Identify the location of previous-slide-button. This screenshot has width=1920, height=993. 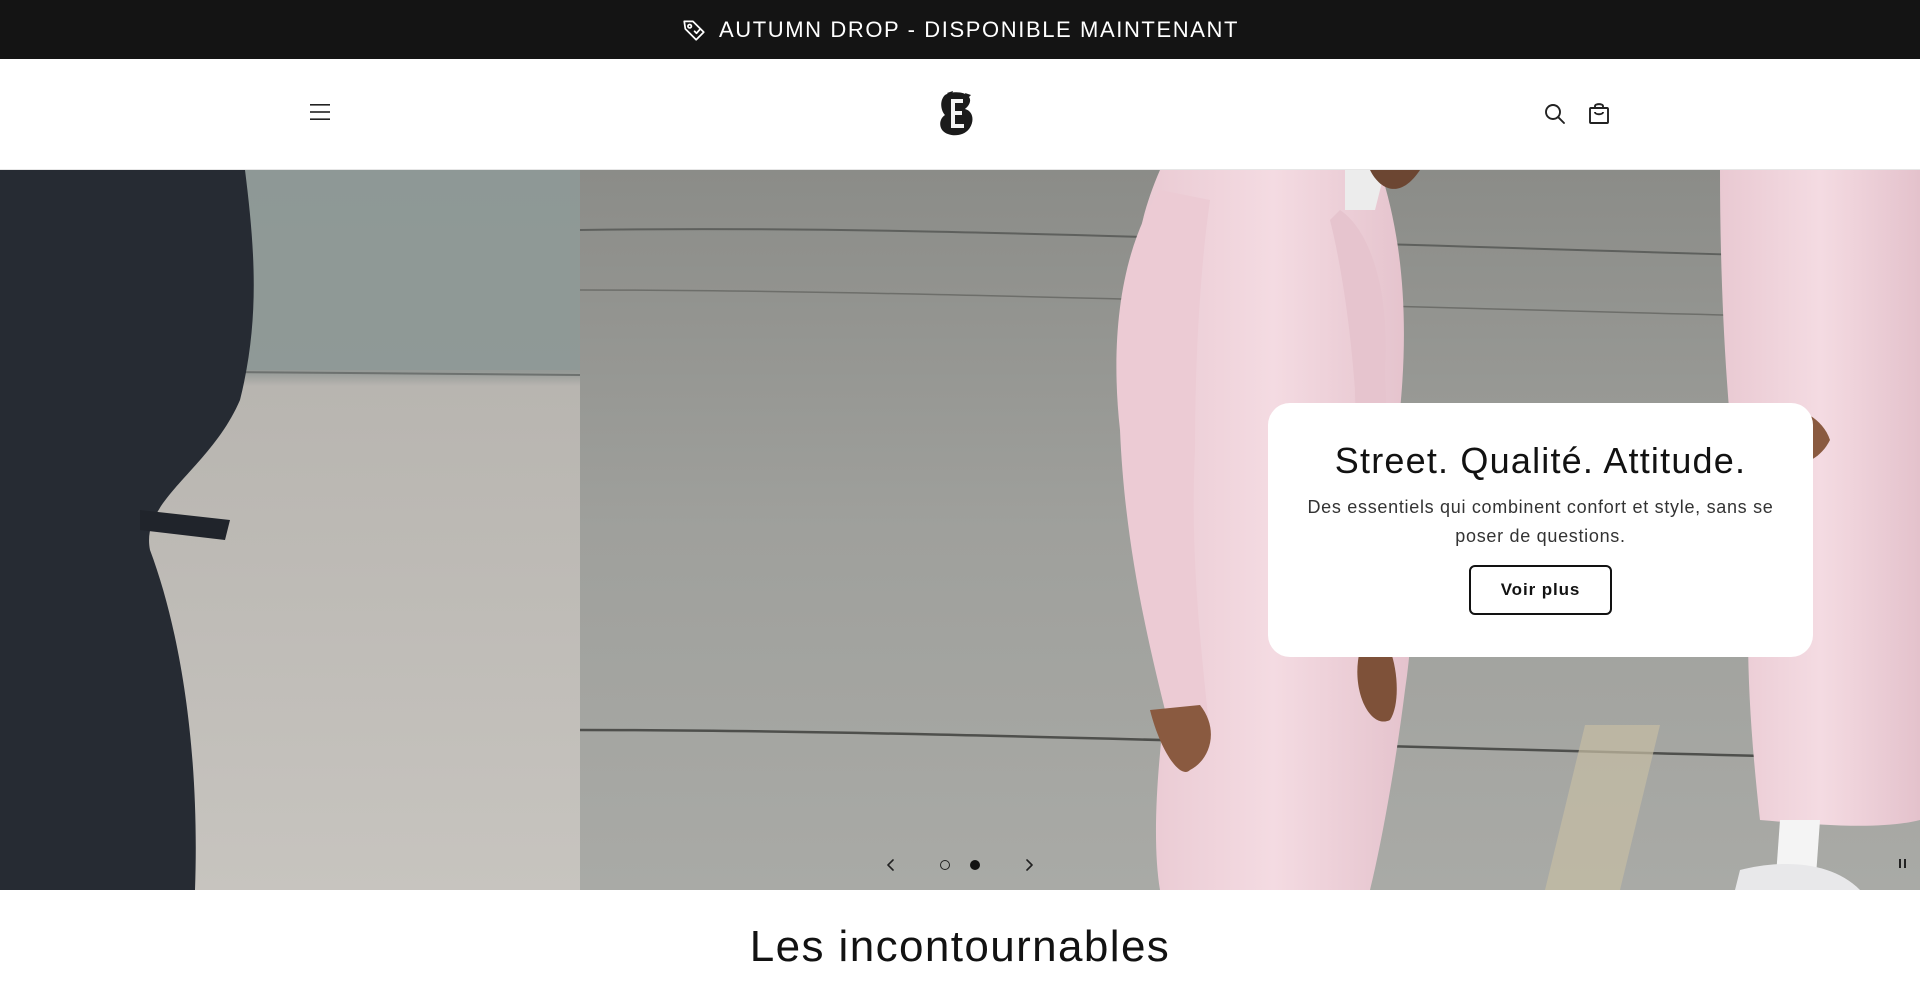
(891, 865).